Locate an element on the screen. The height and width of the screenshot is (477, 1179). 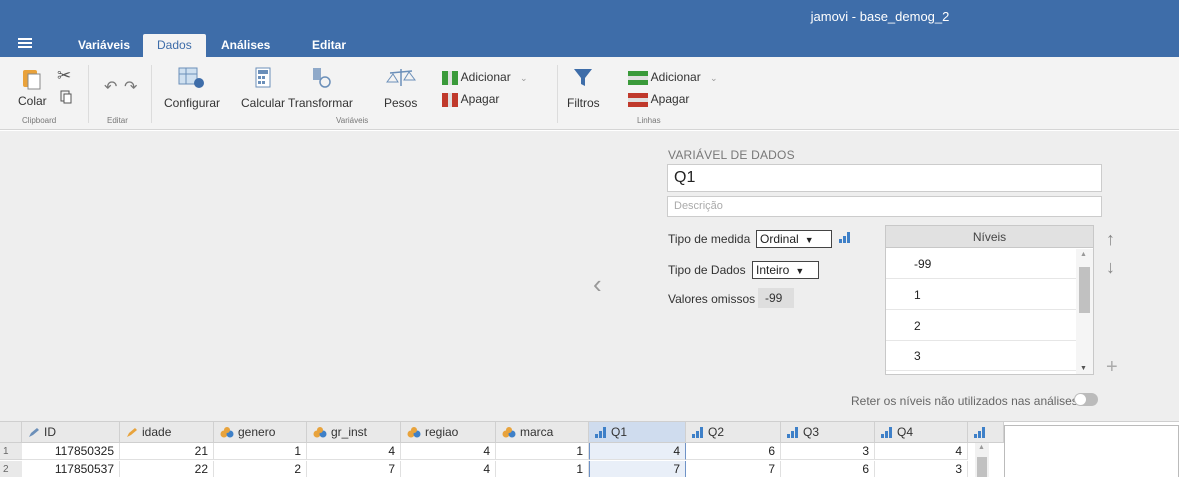
level-item: 2 is located at coordinates (981, 326).